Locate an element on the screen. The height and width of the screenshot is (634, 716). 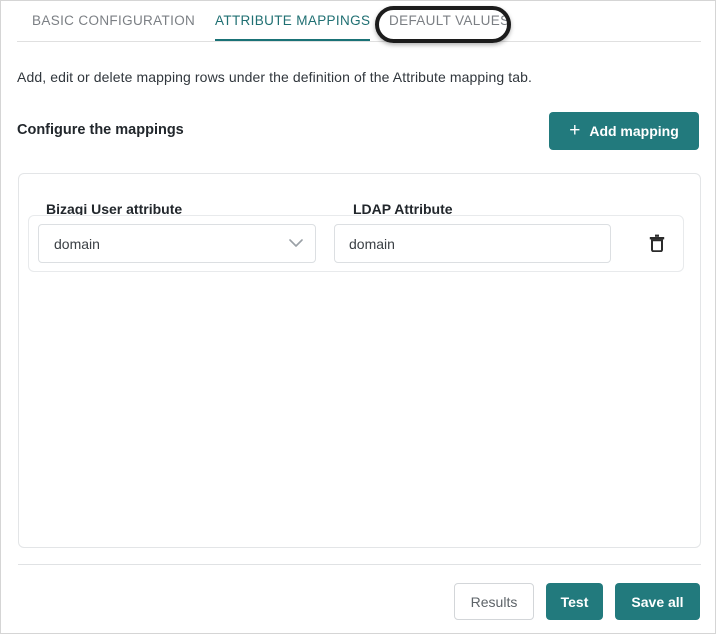
section-title: Configure the mappings is located at coordinates (100, 130).